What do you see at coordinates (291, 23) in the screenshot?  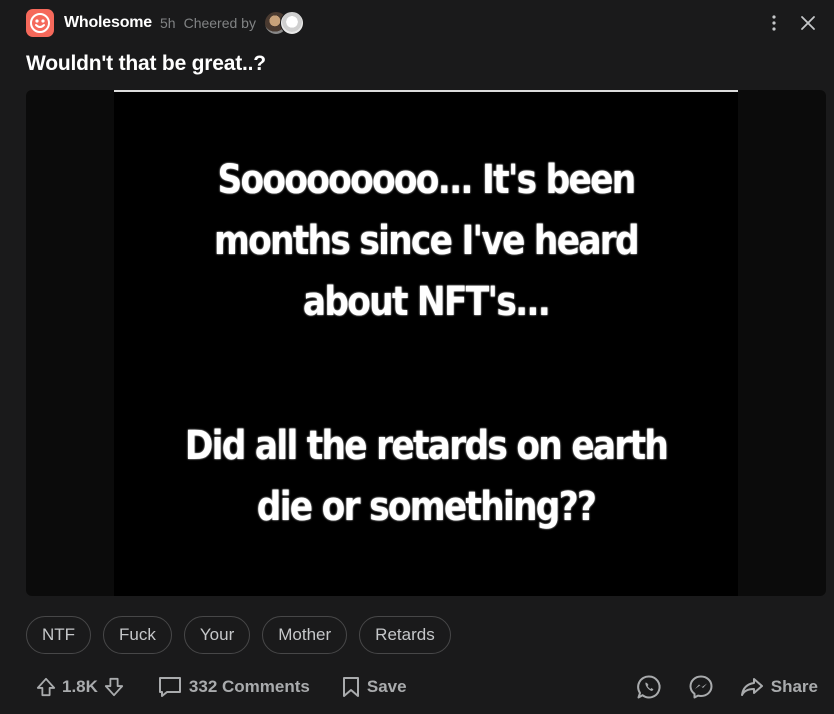 I see `avatar` at bounding box center [291, 23].